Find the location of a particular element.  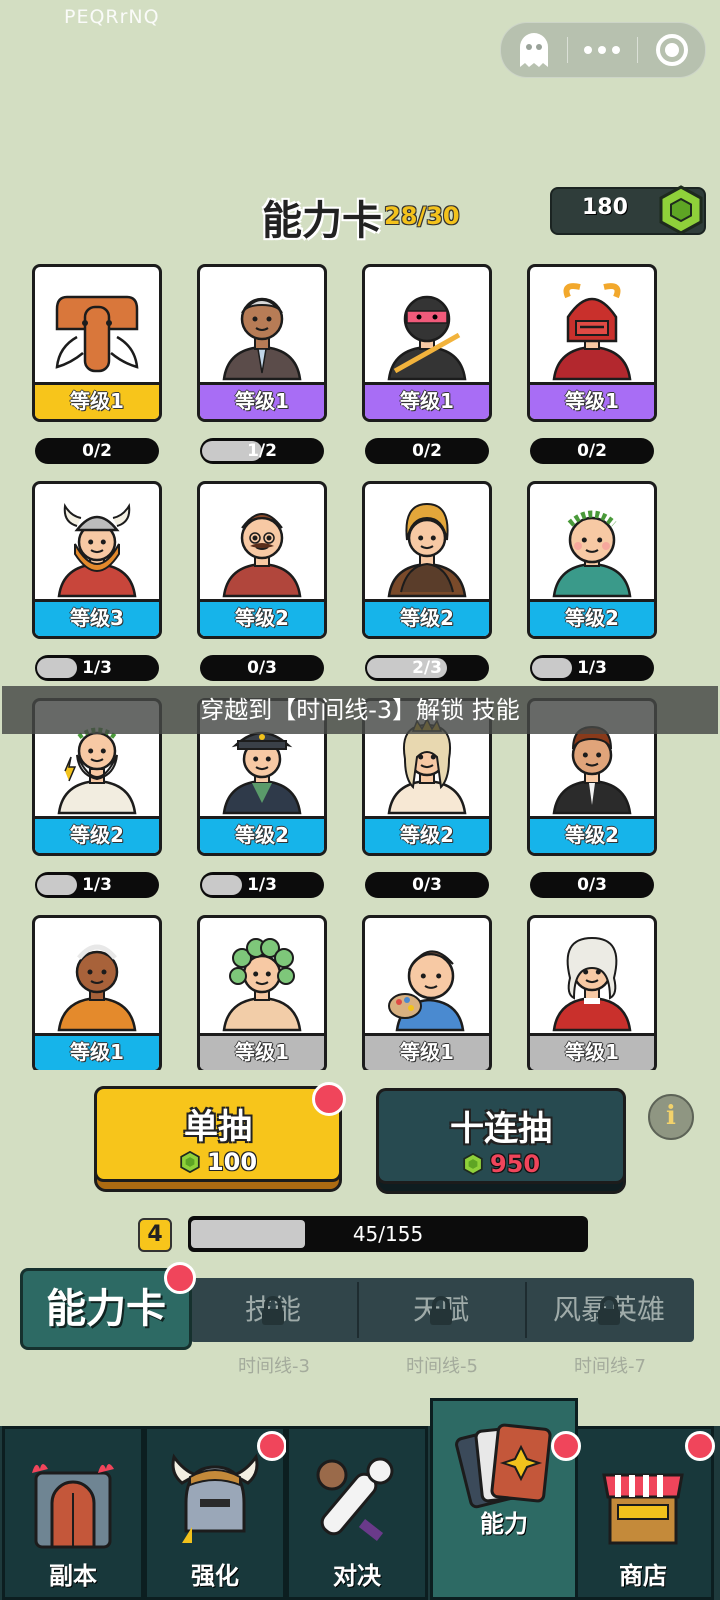

ten-draw-button: 十连抽 950 is located at coordinates (501, 1136).